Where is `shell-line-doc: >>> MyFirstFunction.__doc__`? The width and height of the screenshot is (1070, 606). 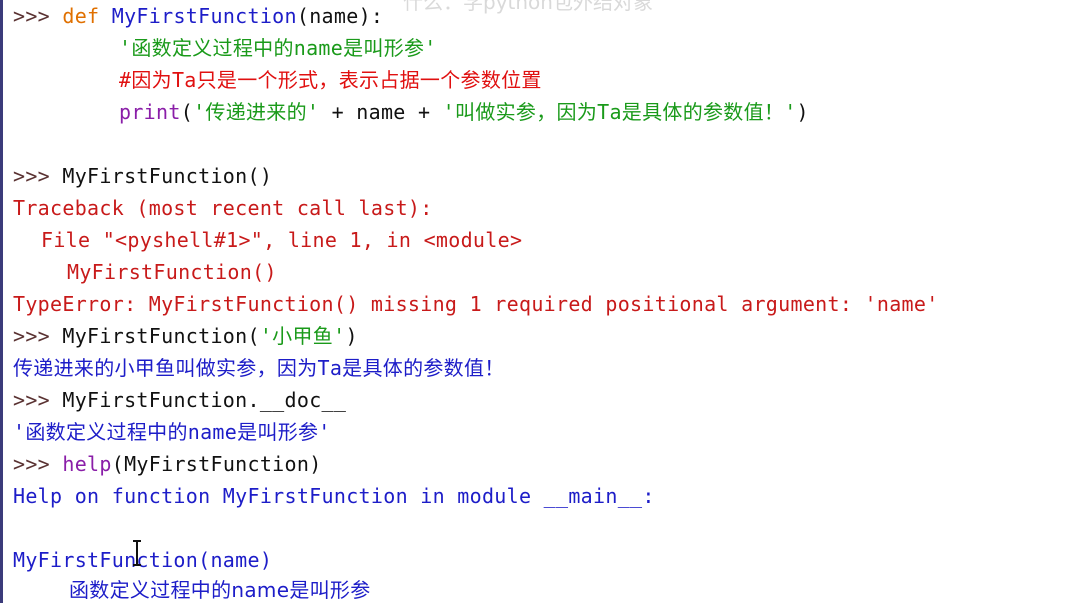 shell-line-doc: >>> MyFirstFunction.__doc__ is located at coordinates (179, 400).